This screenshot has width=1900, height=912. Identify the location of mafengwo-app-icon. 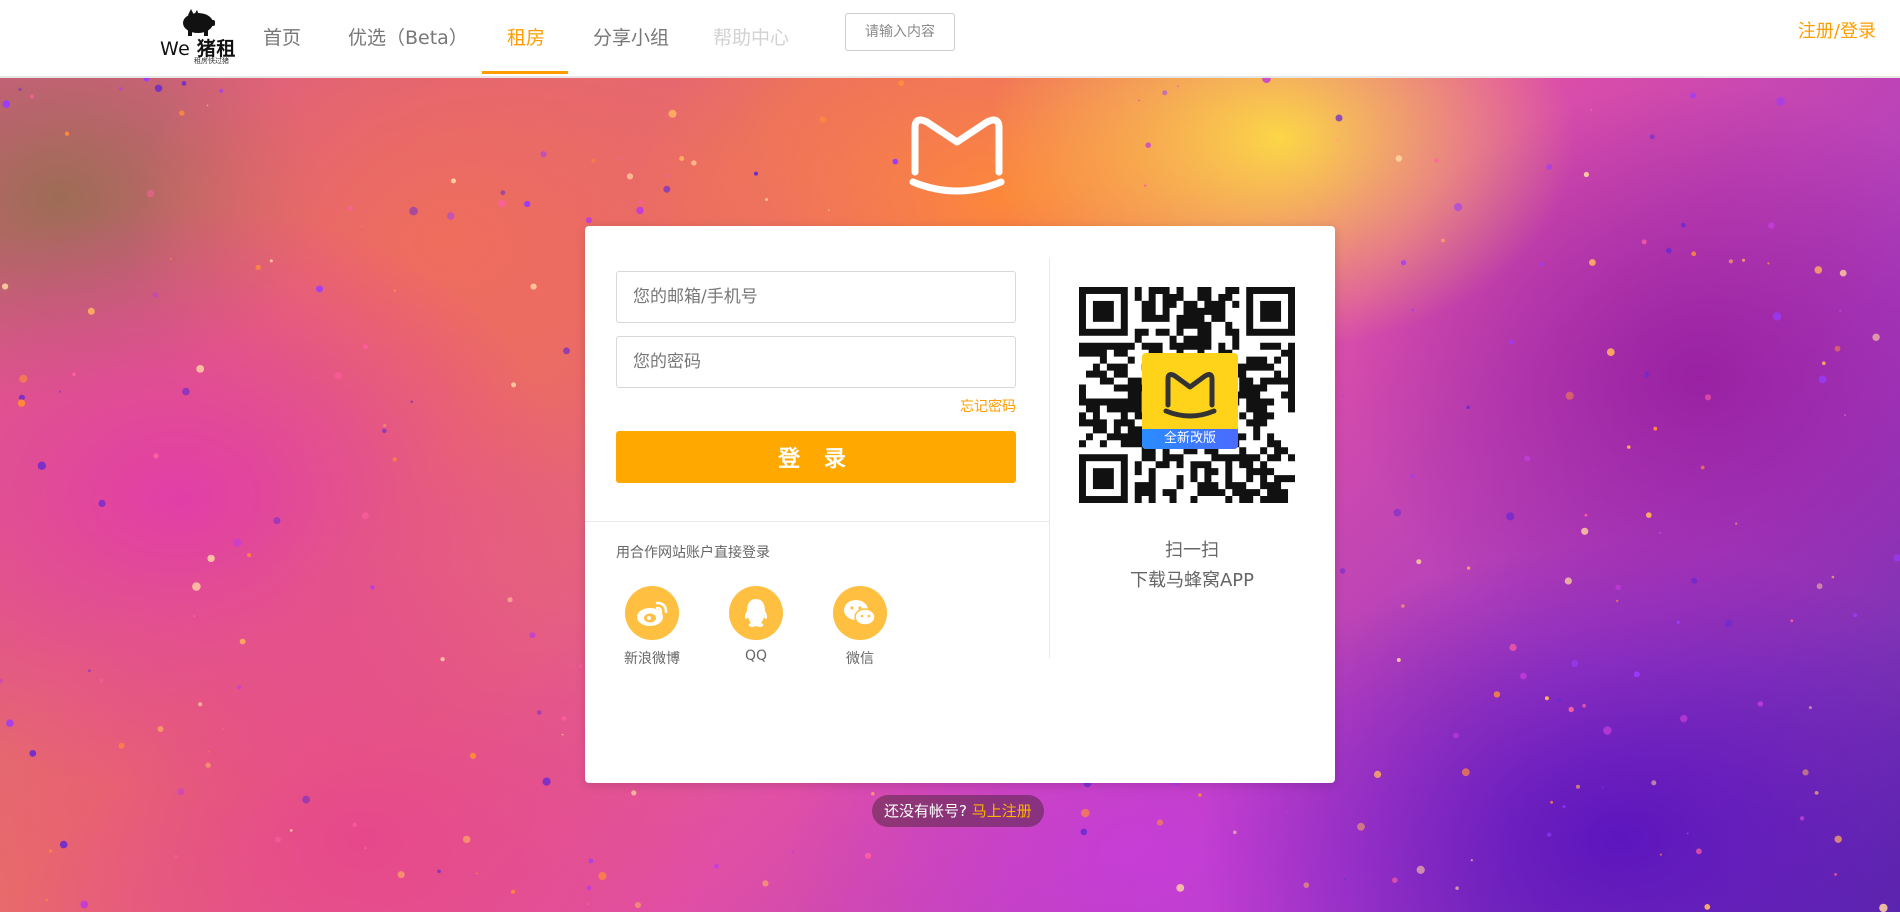
(1190, 395).